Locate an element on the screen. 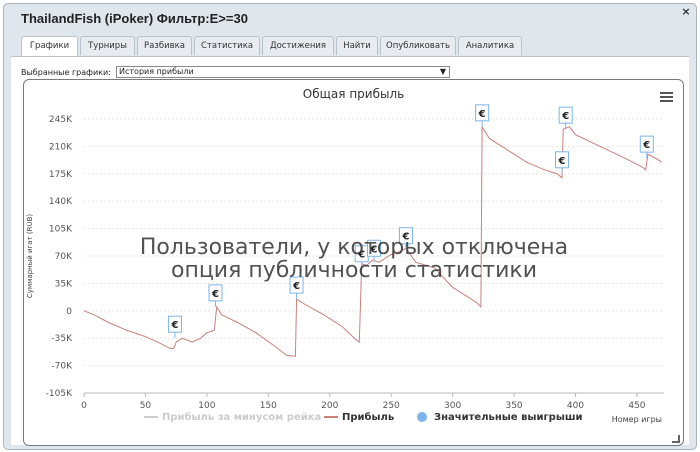 Image resolution: width=700 pixels, height=452 pixels. hamburger-icon is located at coordinates (666, 97).